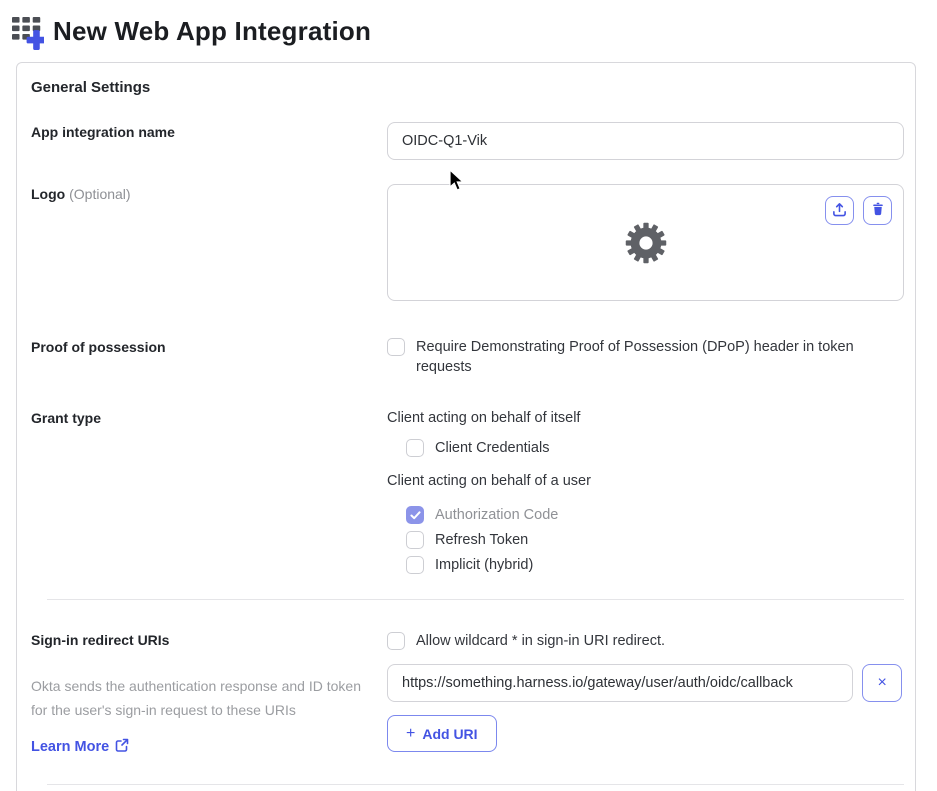 The height and width of the screenshot is (791, 937). I want to click on plus-icon: +, so click(411, 733).